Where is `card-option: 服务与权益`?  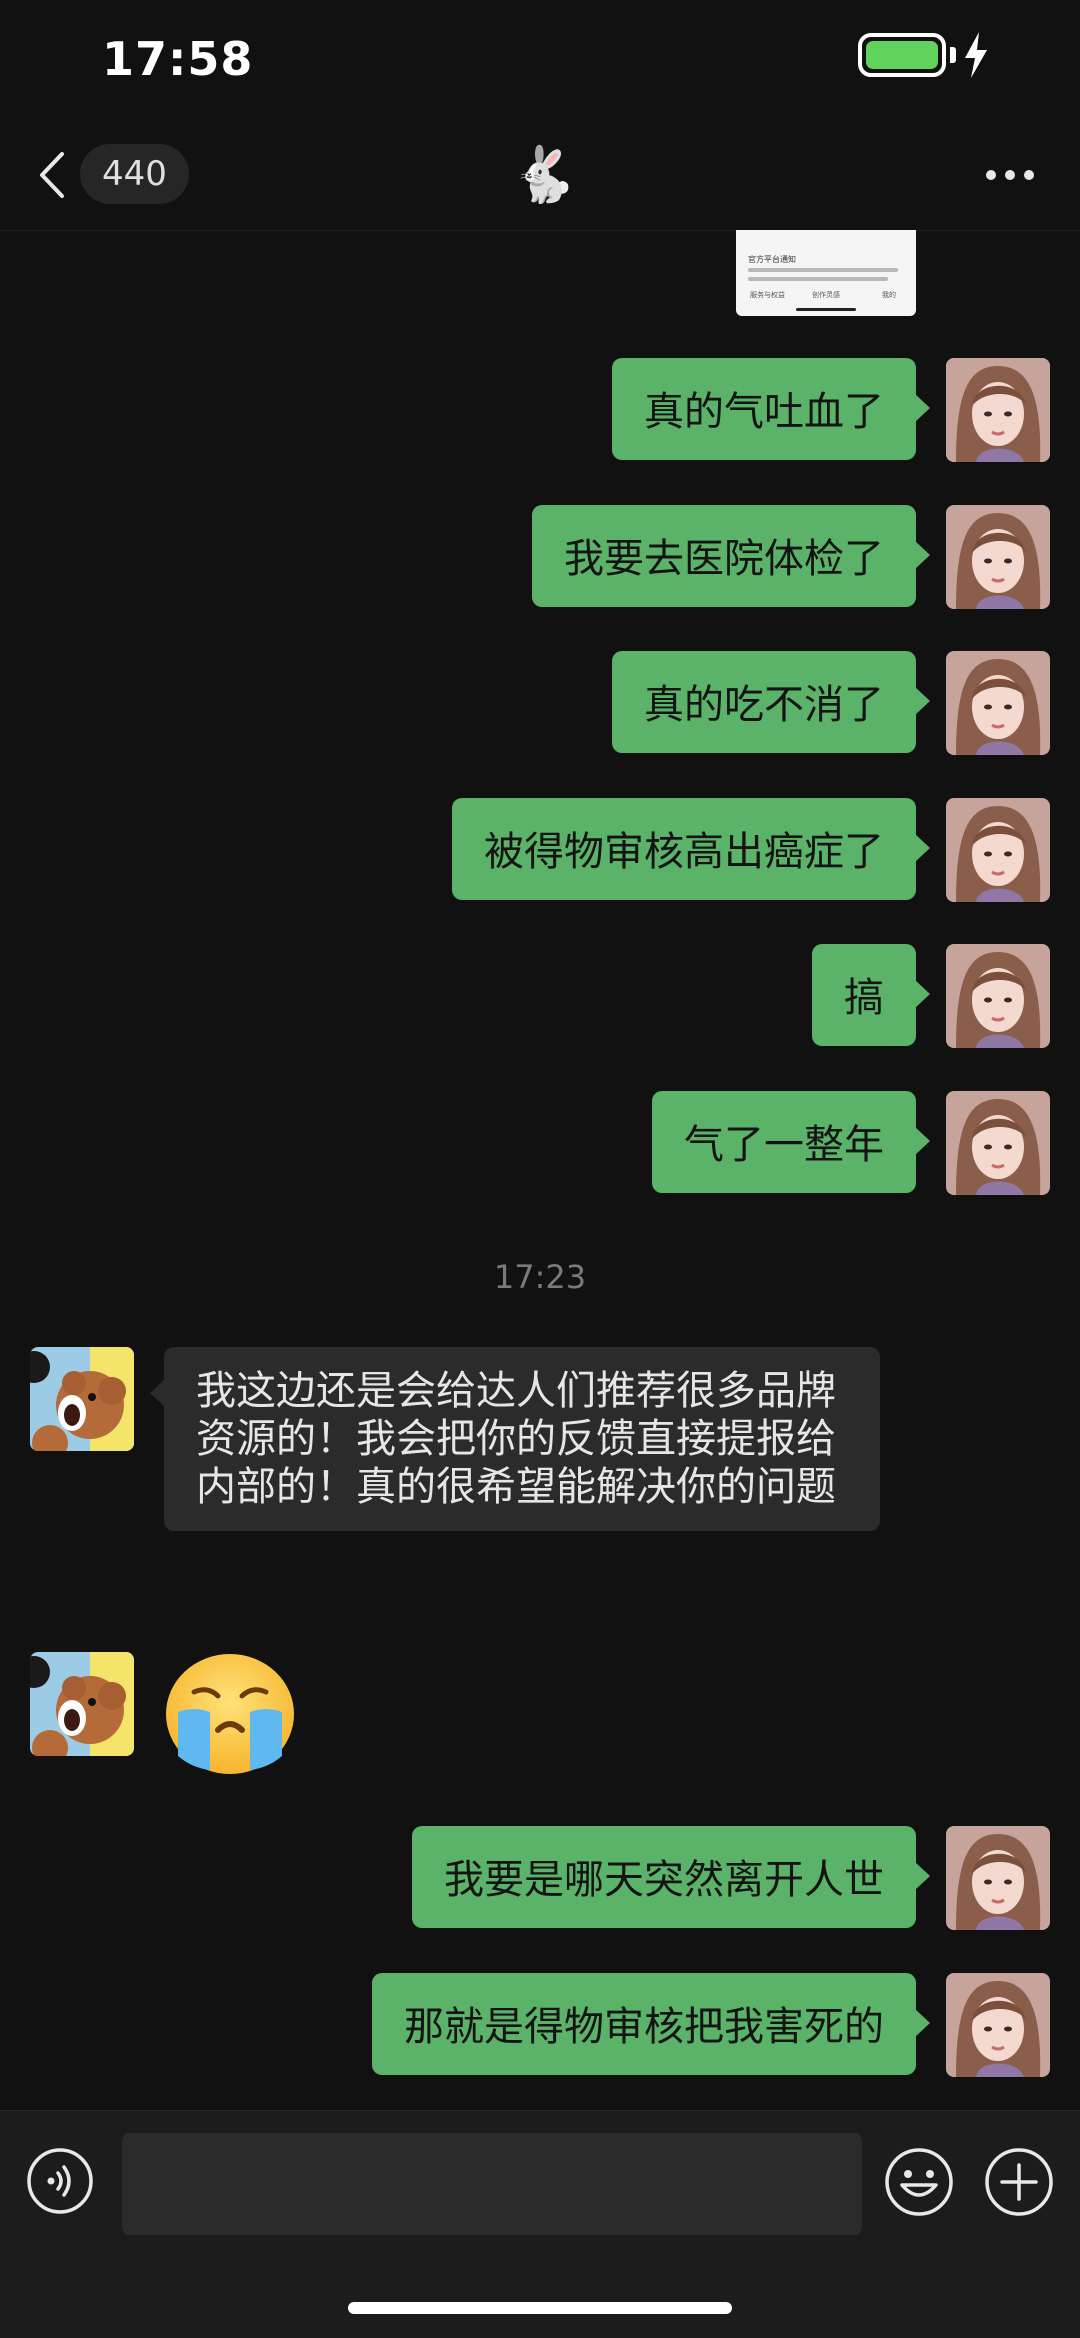
card-option: 服务与权益 is located at coordinates (767, 295).